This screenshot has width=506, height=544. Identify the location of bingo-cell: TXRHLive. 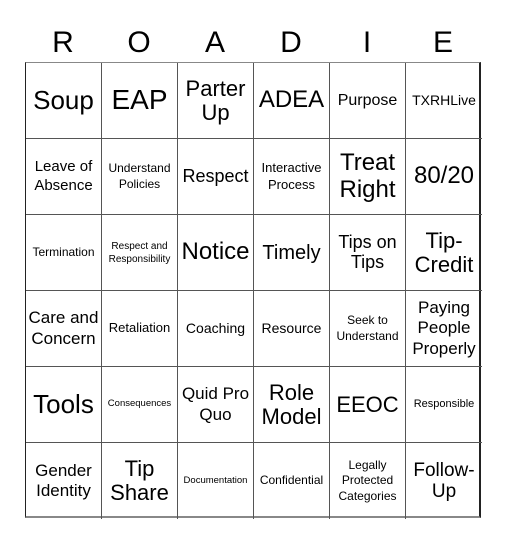
(444, 101).